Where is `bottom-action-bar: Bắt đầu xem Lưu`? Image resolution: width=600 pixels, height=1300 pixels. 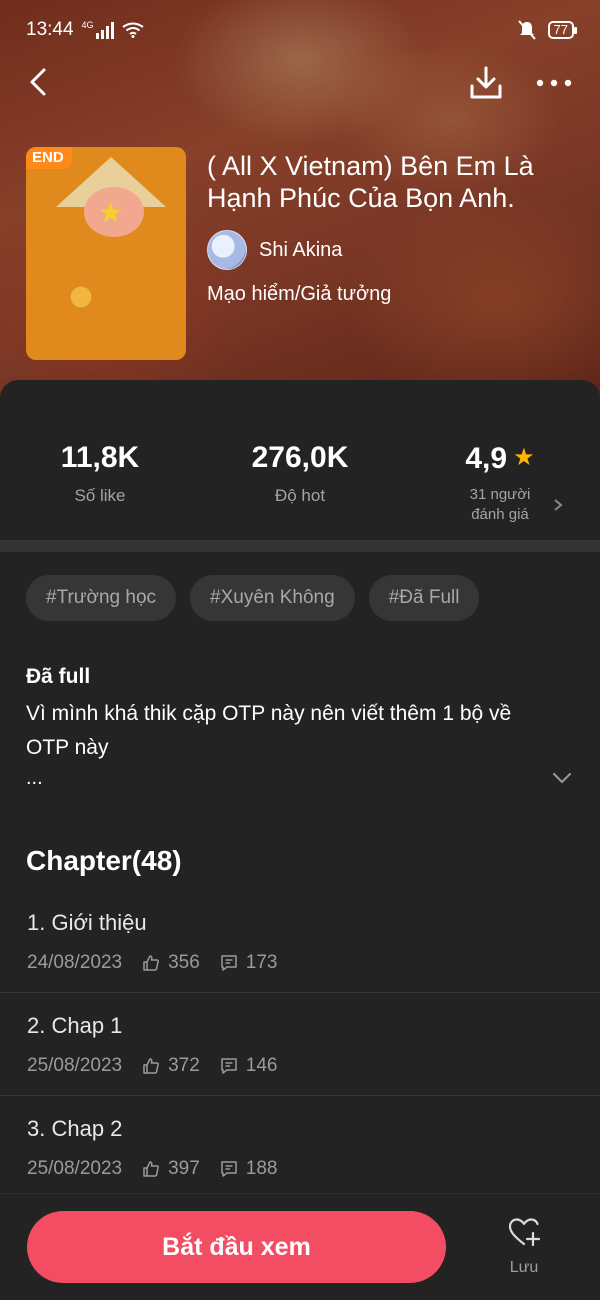 bottom-action-bar: Bắt đầu xem Lưu is located at coordinates (300, 1246).